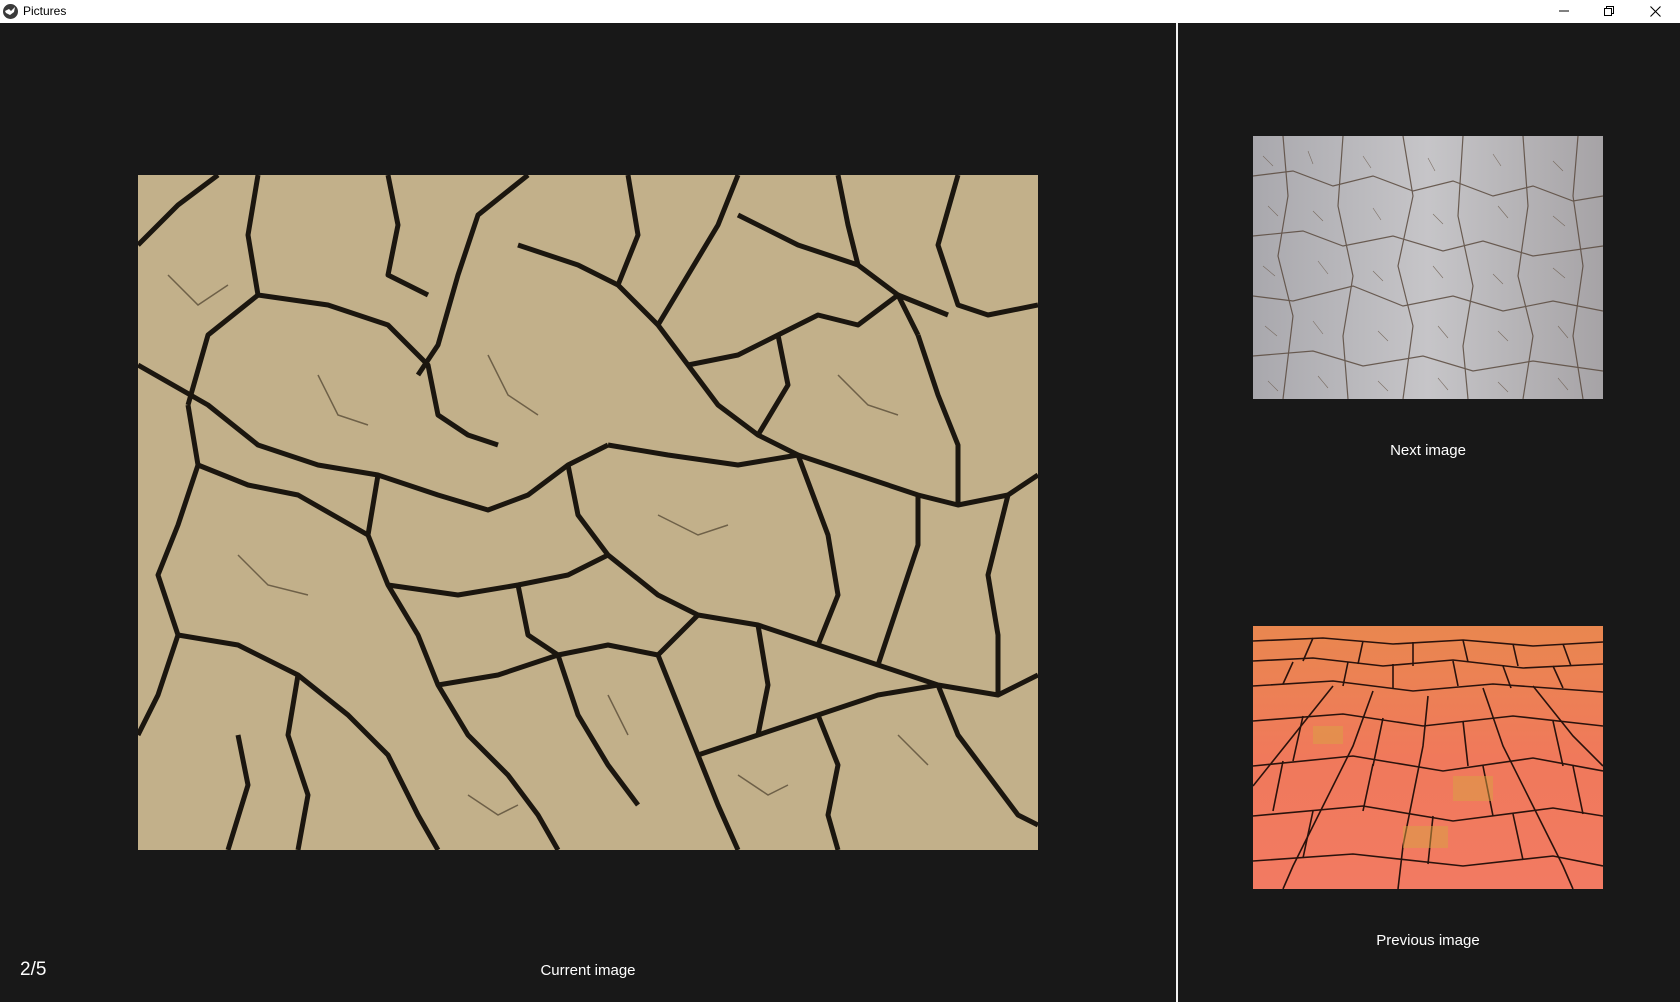  I want to click on restore-button, so click(1609, 11).